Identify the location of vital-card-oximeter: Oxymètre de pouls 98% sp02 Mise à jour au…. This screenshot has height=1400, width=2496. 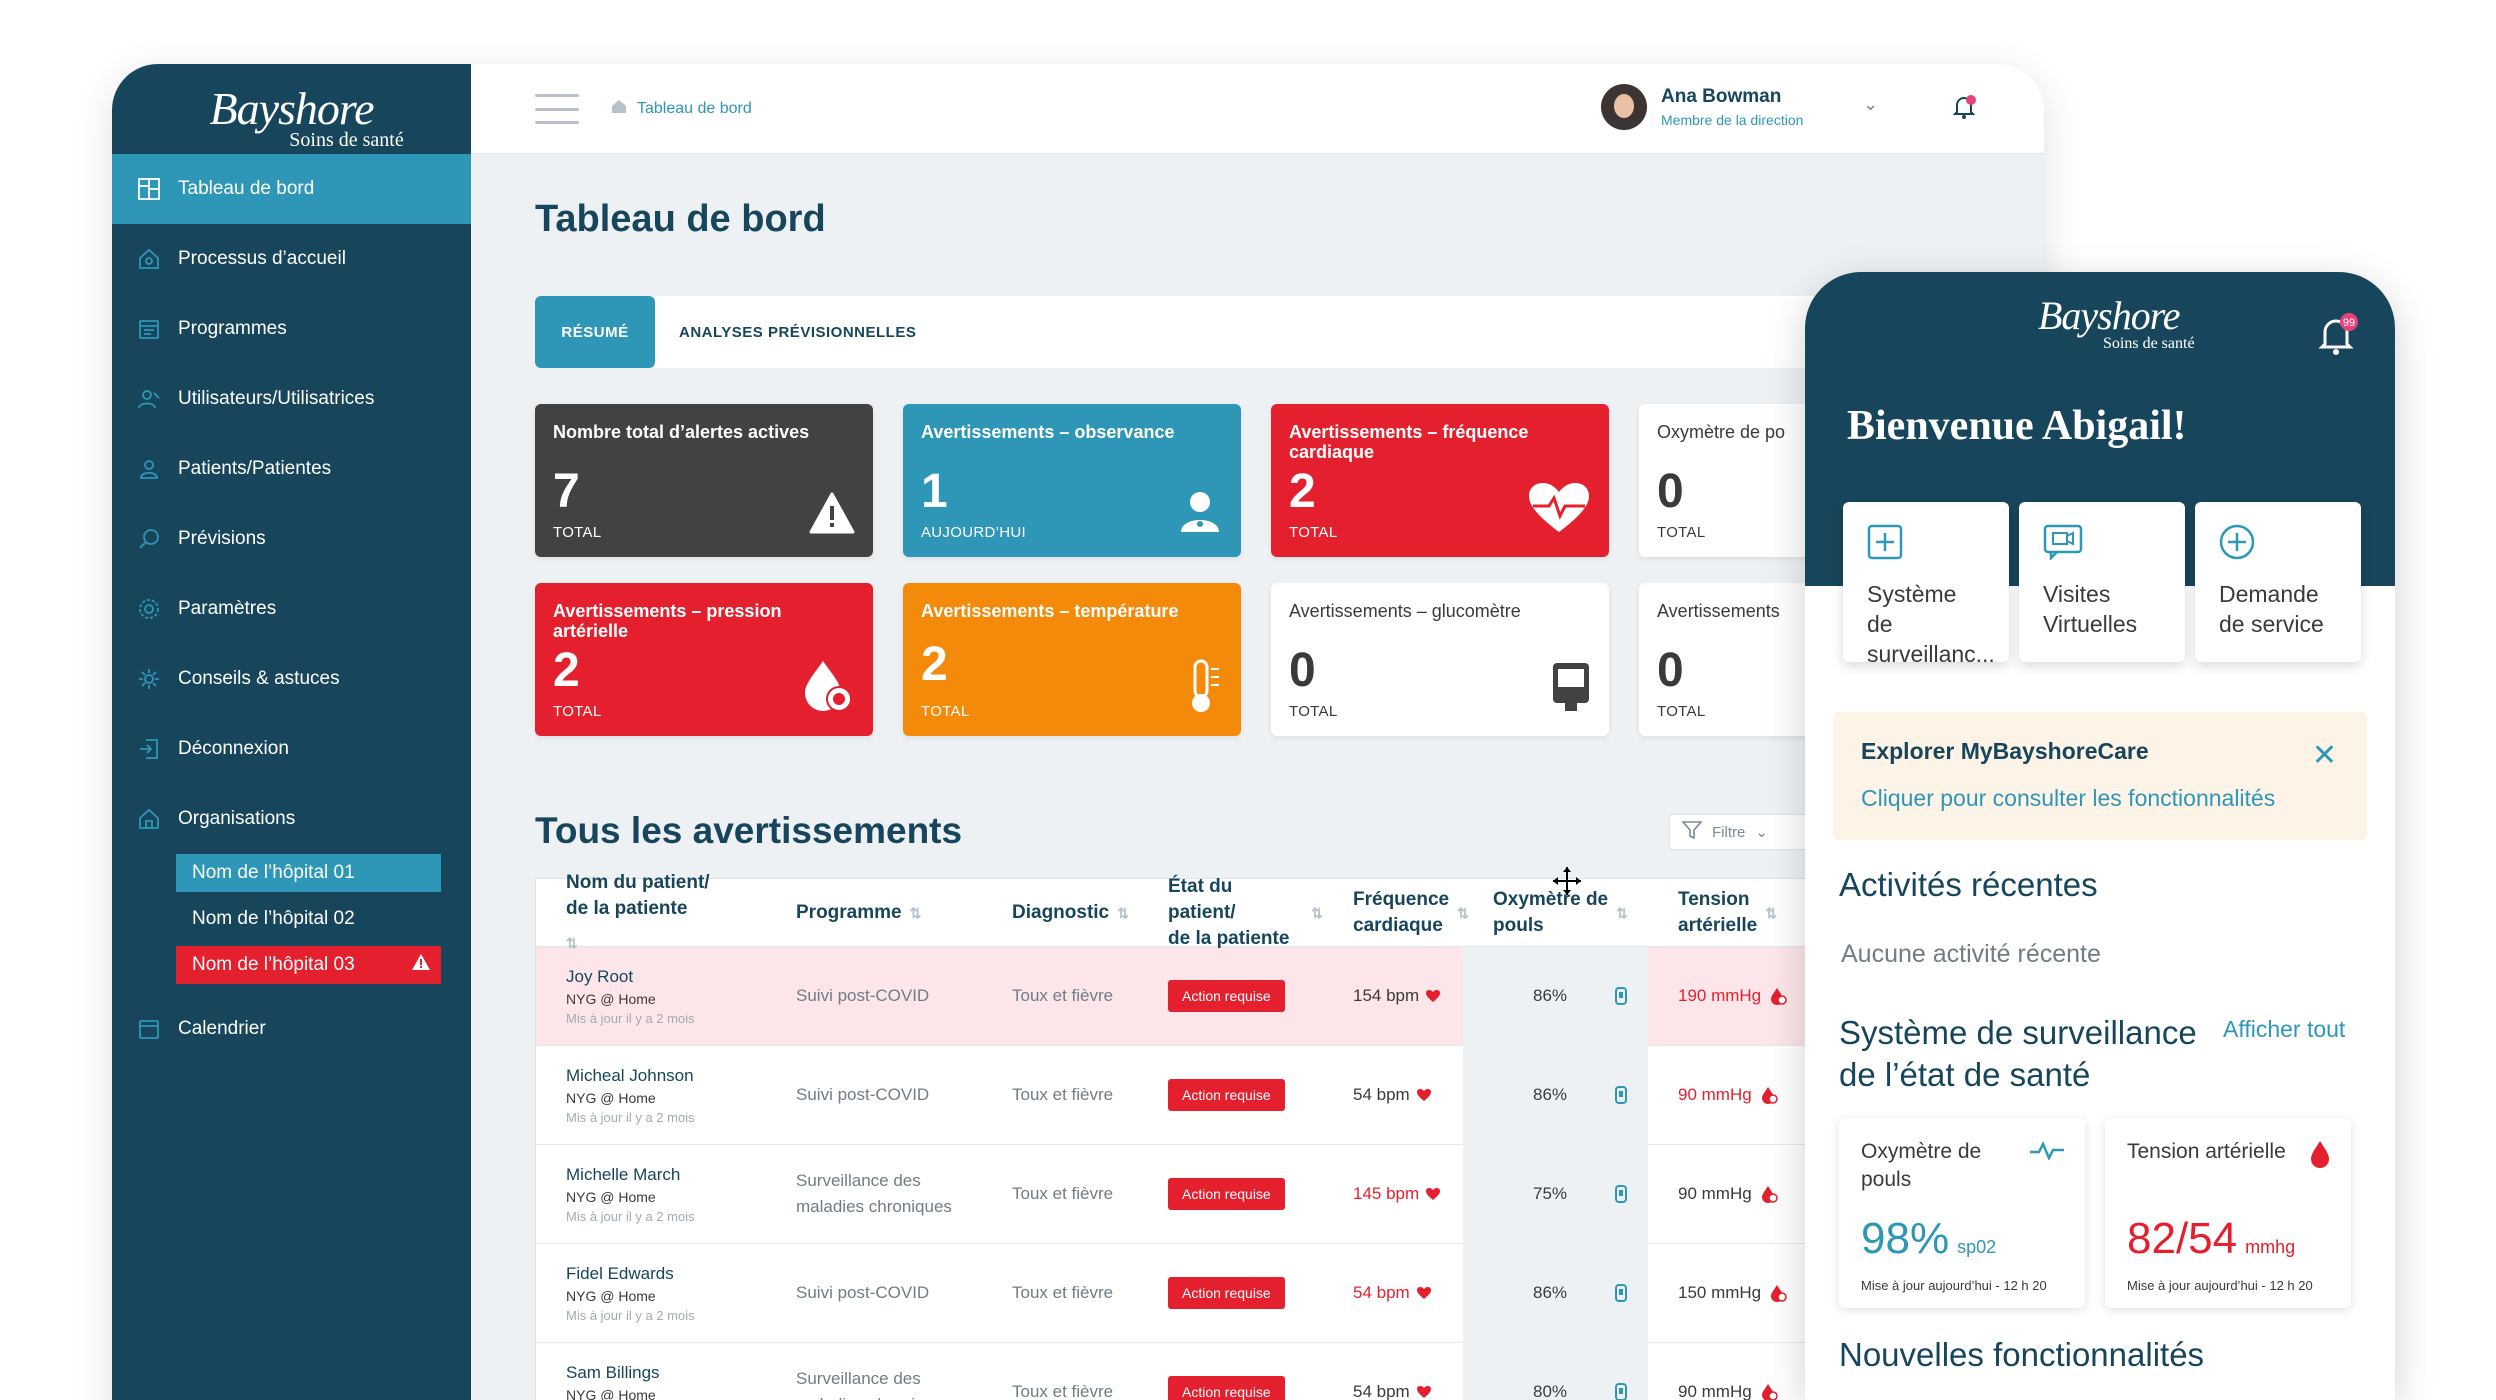
(1962, 1213).